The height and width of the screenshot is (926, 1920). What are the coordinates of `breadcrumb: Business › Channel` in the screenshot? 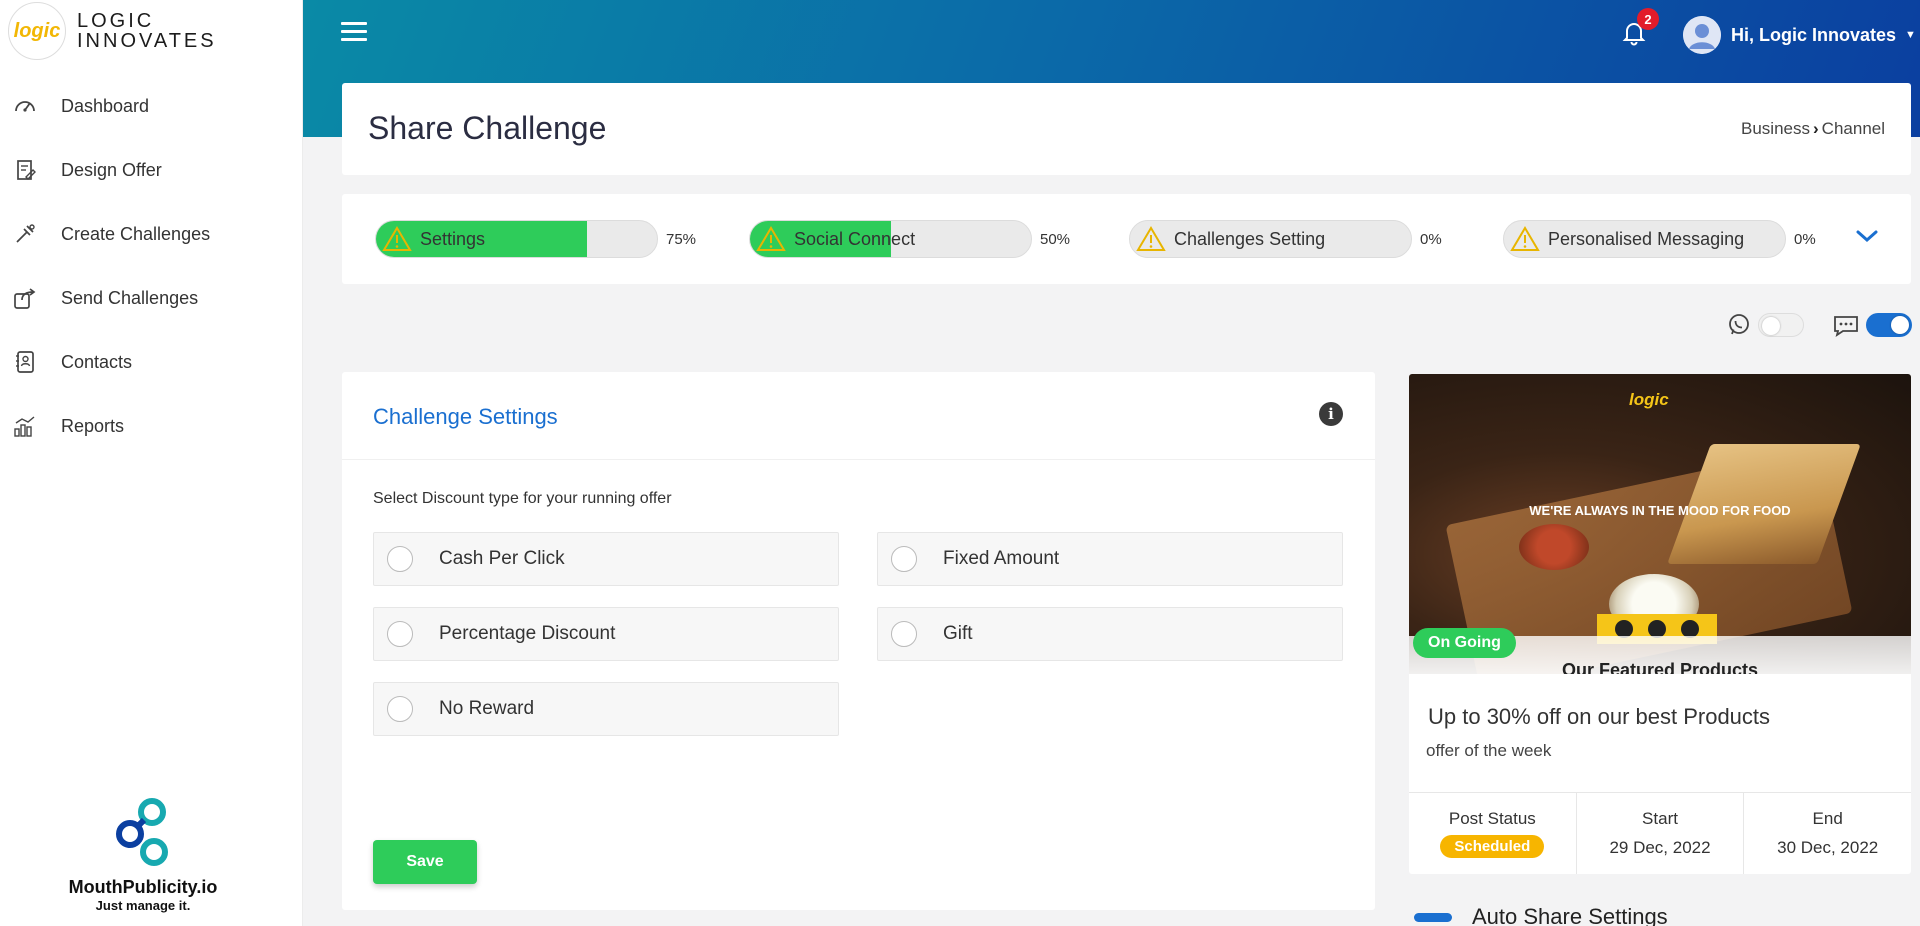 It's located at (1813, 129).